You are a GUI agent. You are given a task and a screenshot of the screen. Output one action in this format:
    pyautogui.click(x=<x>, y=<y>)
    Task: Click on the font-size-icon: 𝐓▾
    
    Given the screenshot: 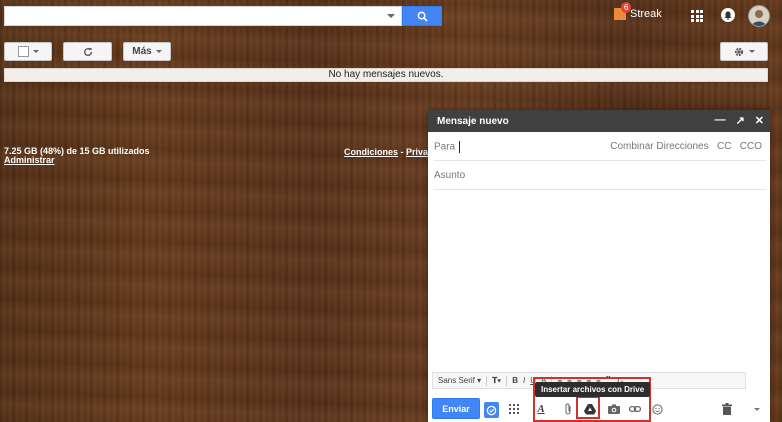 What is the action you would take?
    pyautogui.click(x=496, y=381)
    